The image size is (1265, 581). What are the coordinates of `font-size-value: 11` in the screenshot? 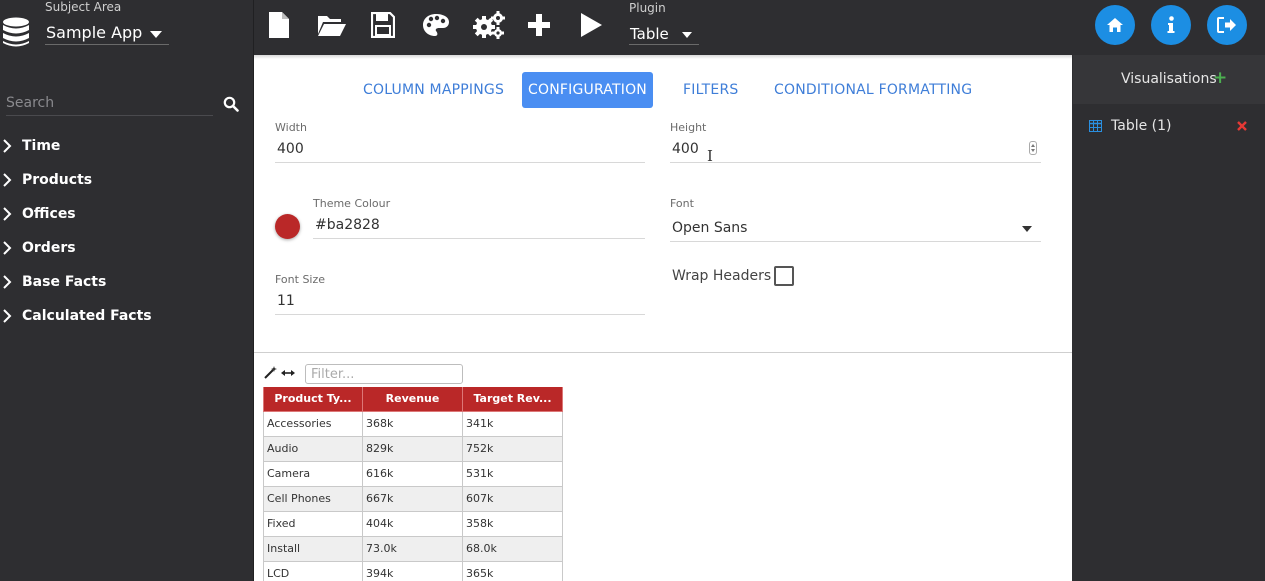 It's located at (286, 301).